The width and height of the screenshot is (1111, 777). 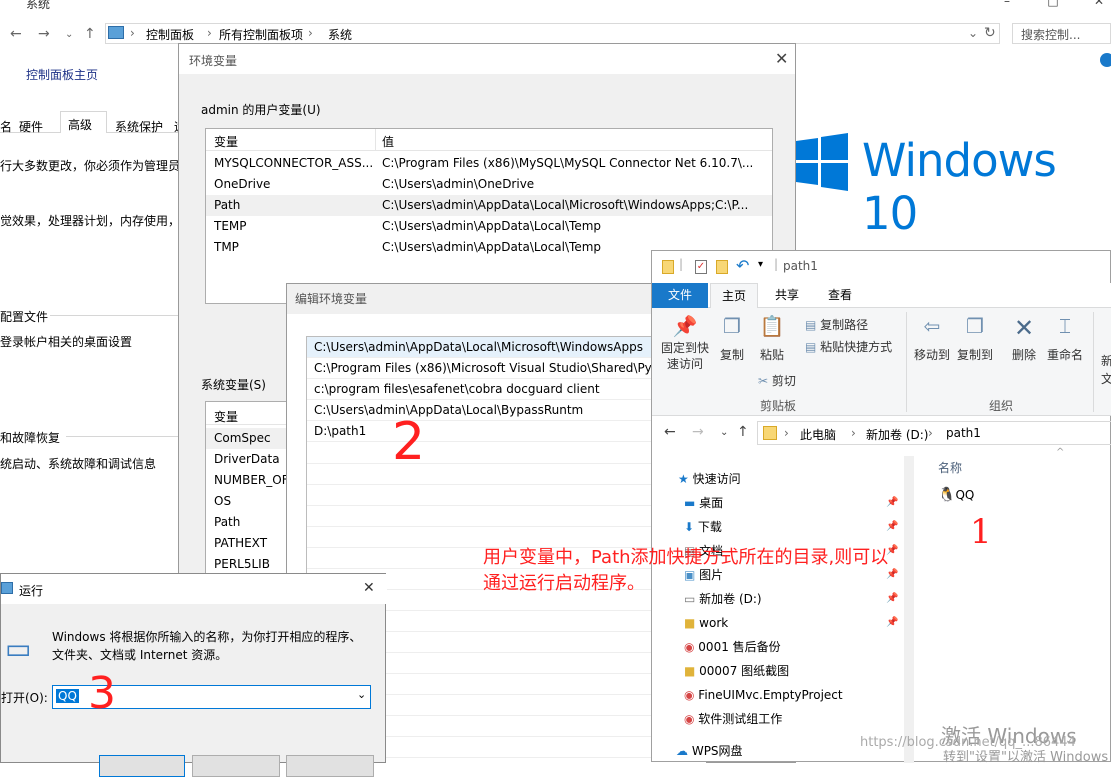 What do you see at coordinates (1024, 338) in the screenshot?
I see `delete-button: ✕ 删除` at bounding box center [1024, 338].